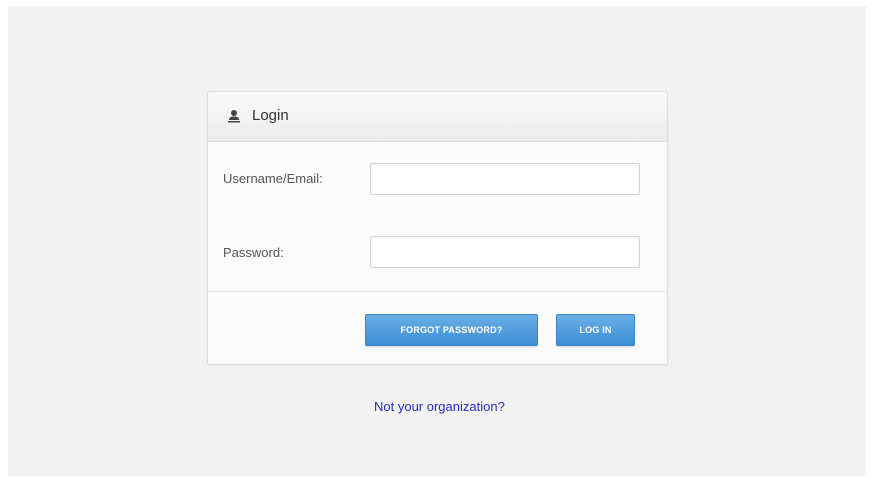  Describe the element at coordinates (437, 291) in the screenshot. I see `panel-divider` at that location.